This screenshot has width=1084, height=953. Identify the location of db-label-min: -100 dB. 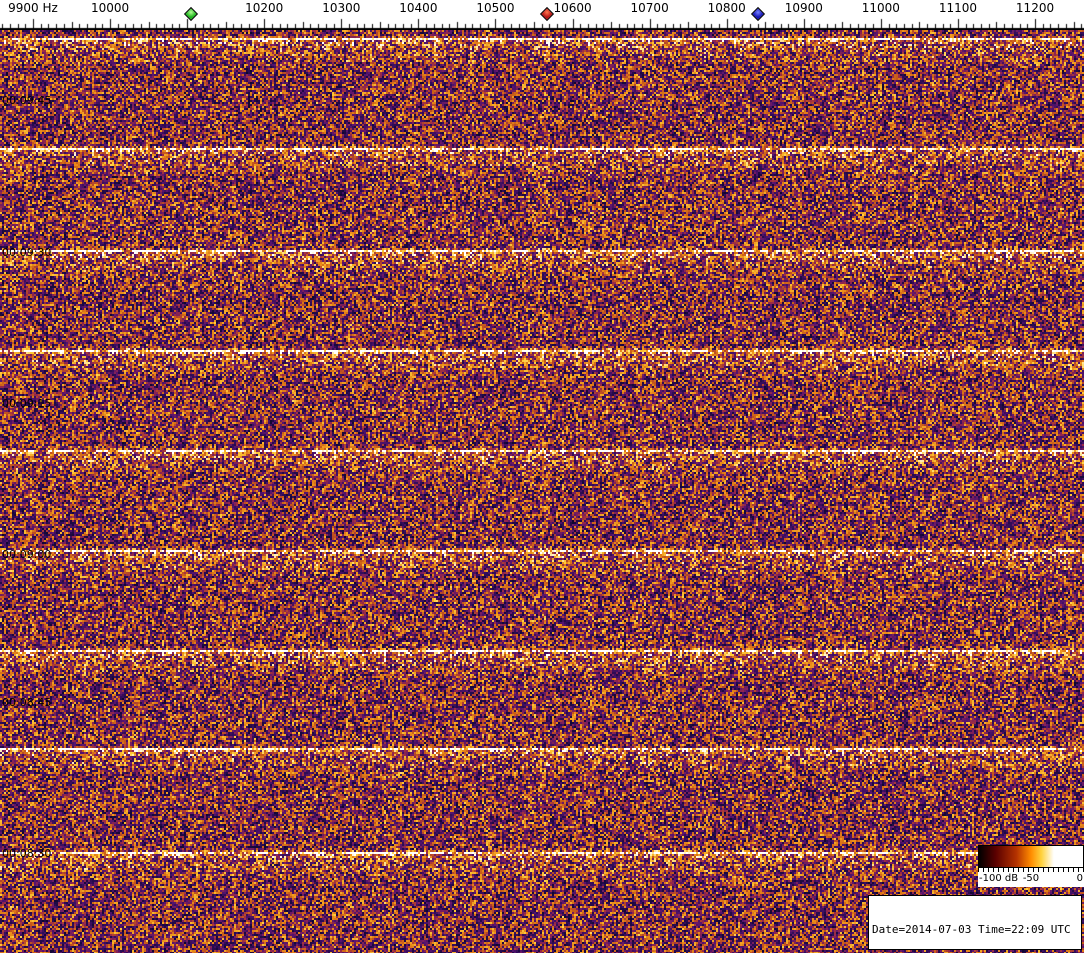
(999, 878).